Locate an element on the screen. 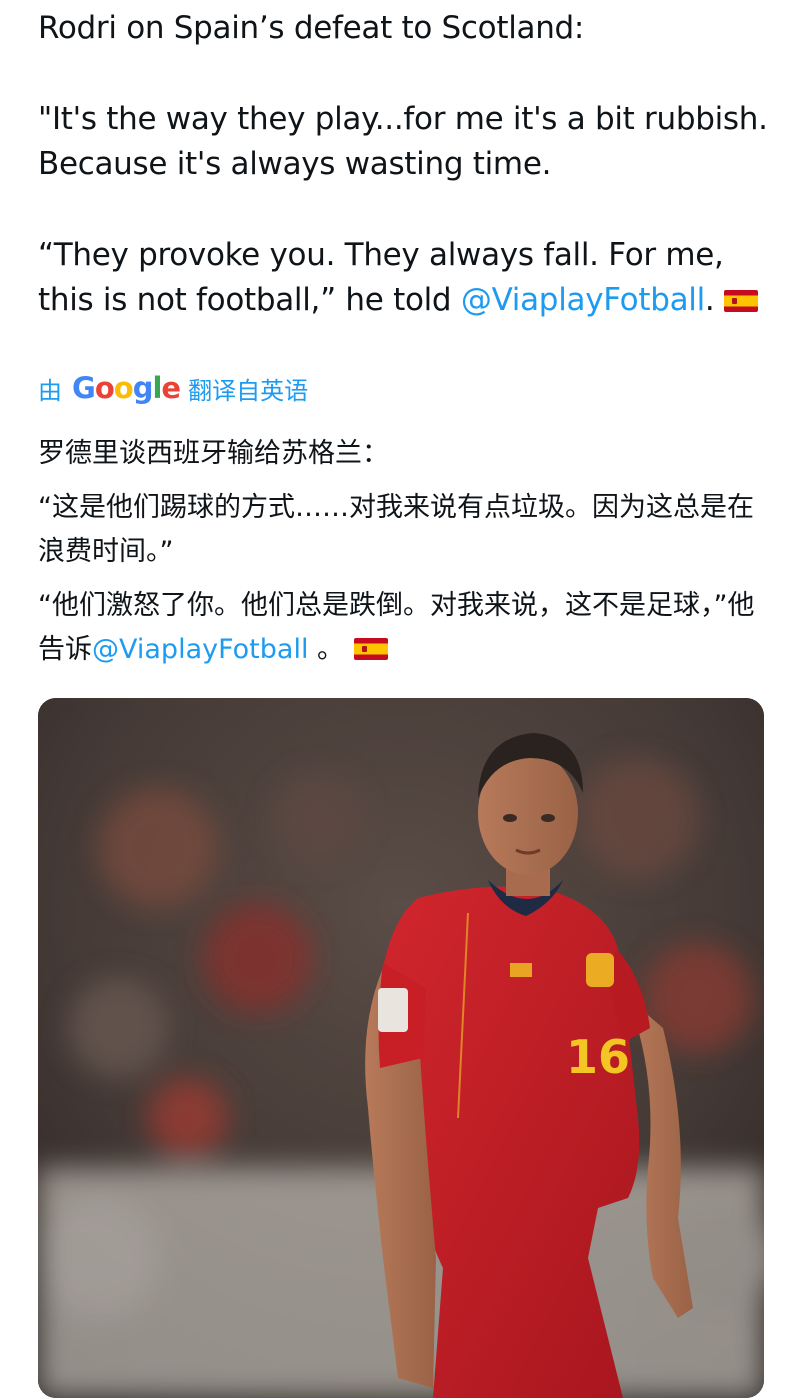 The height and width of the screenshot is (1398, 800). translated-from-label: 翻译自英语 is located at coordinates (248, 390).